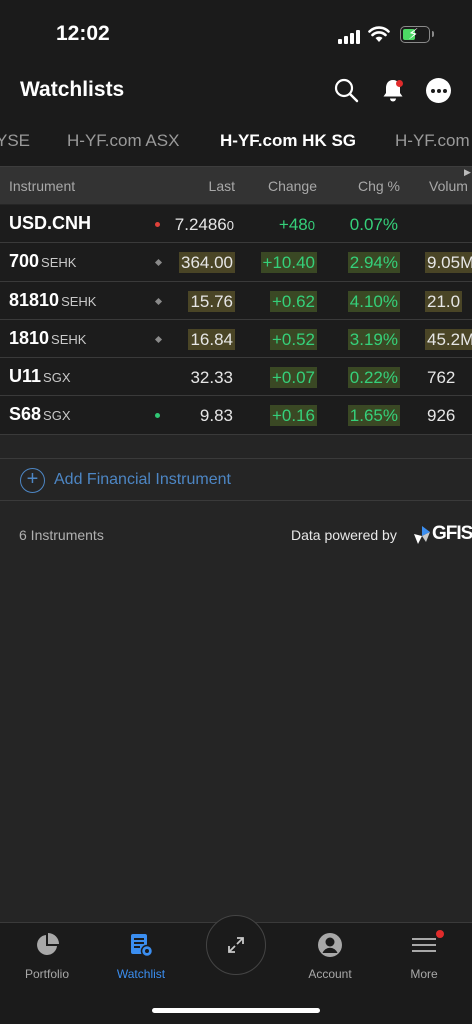  Describe the element at coordinates (48, 337) in the screenshot. I see `instrument-symbol: 1810 SEHK` at that location.